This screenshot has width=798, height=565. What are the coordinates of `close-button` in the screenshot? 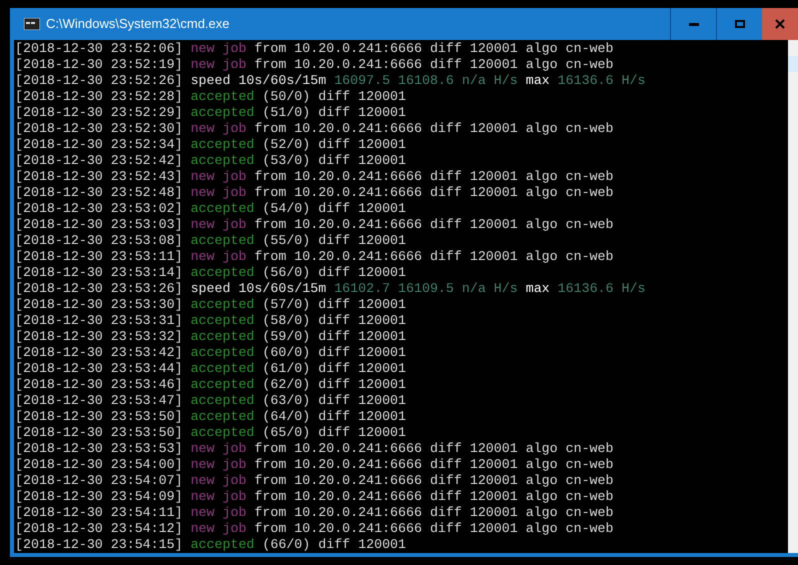 It's located at (780, 24).